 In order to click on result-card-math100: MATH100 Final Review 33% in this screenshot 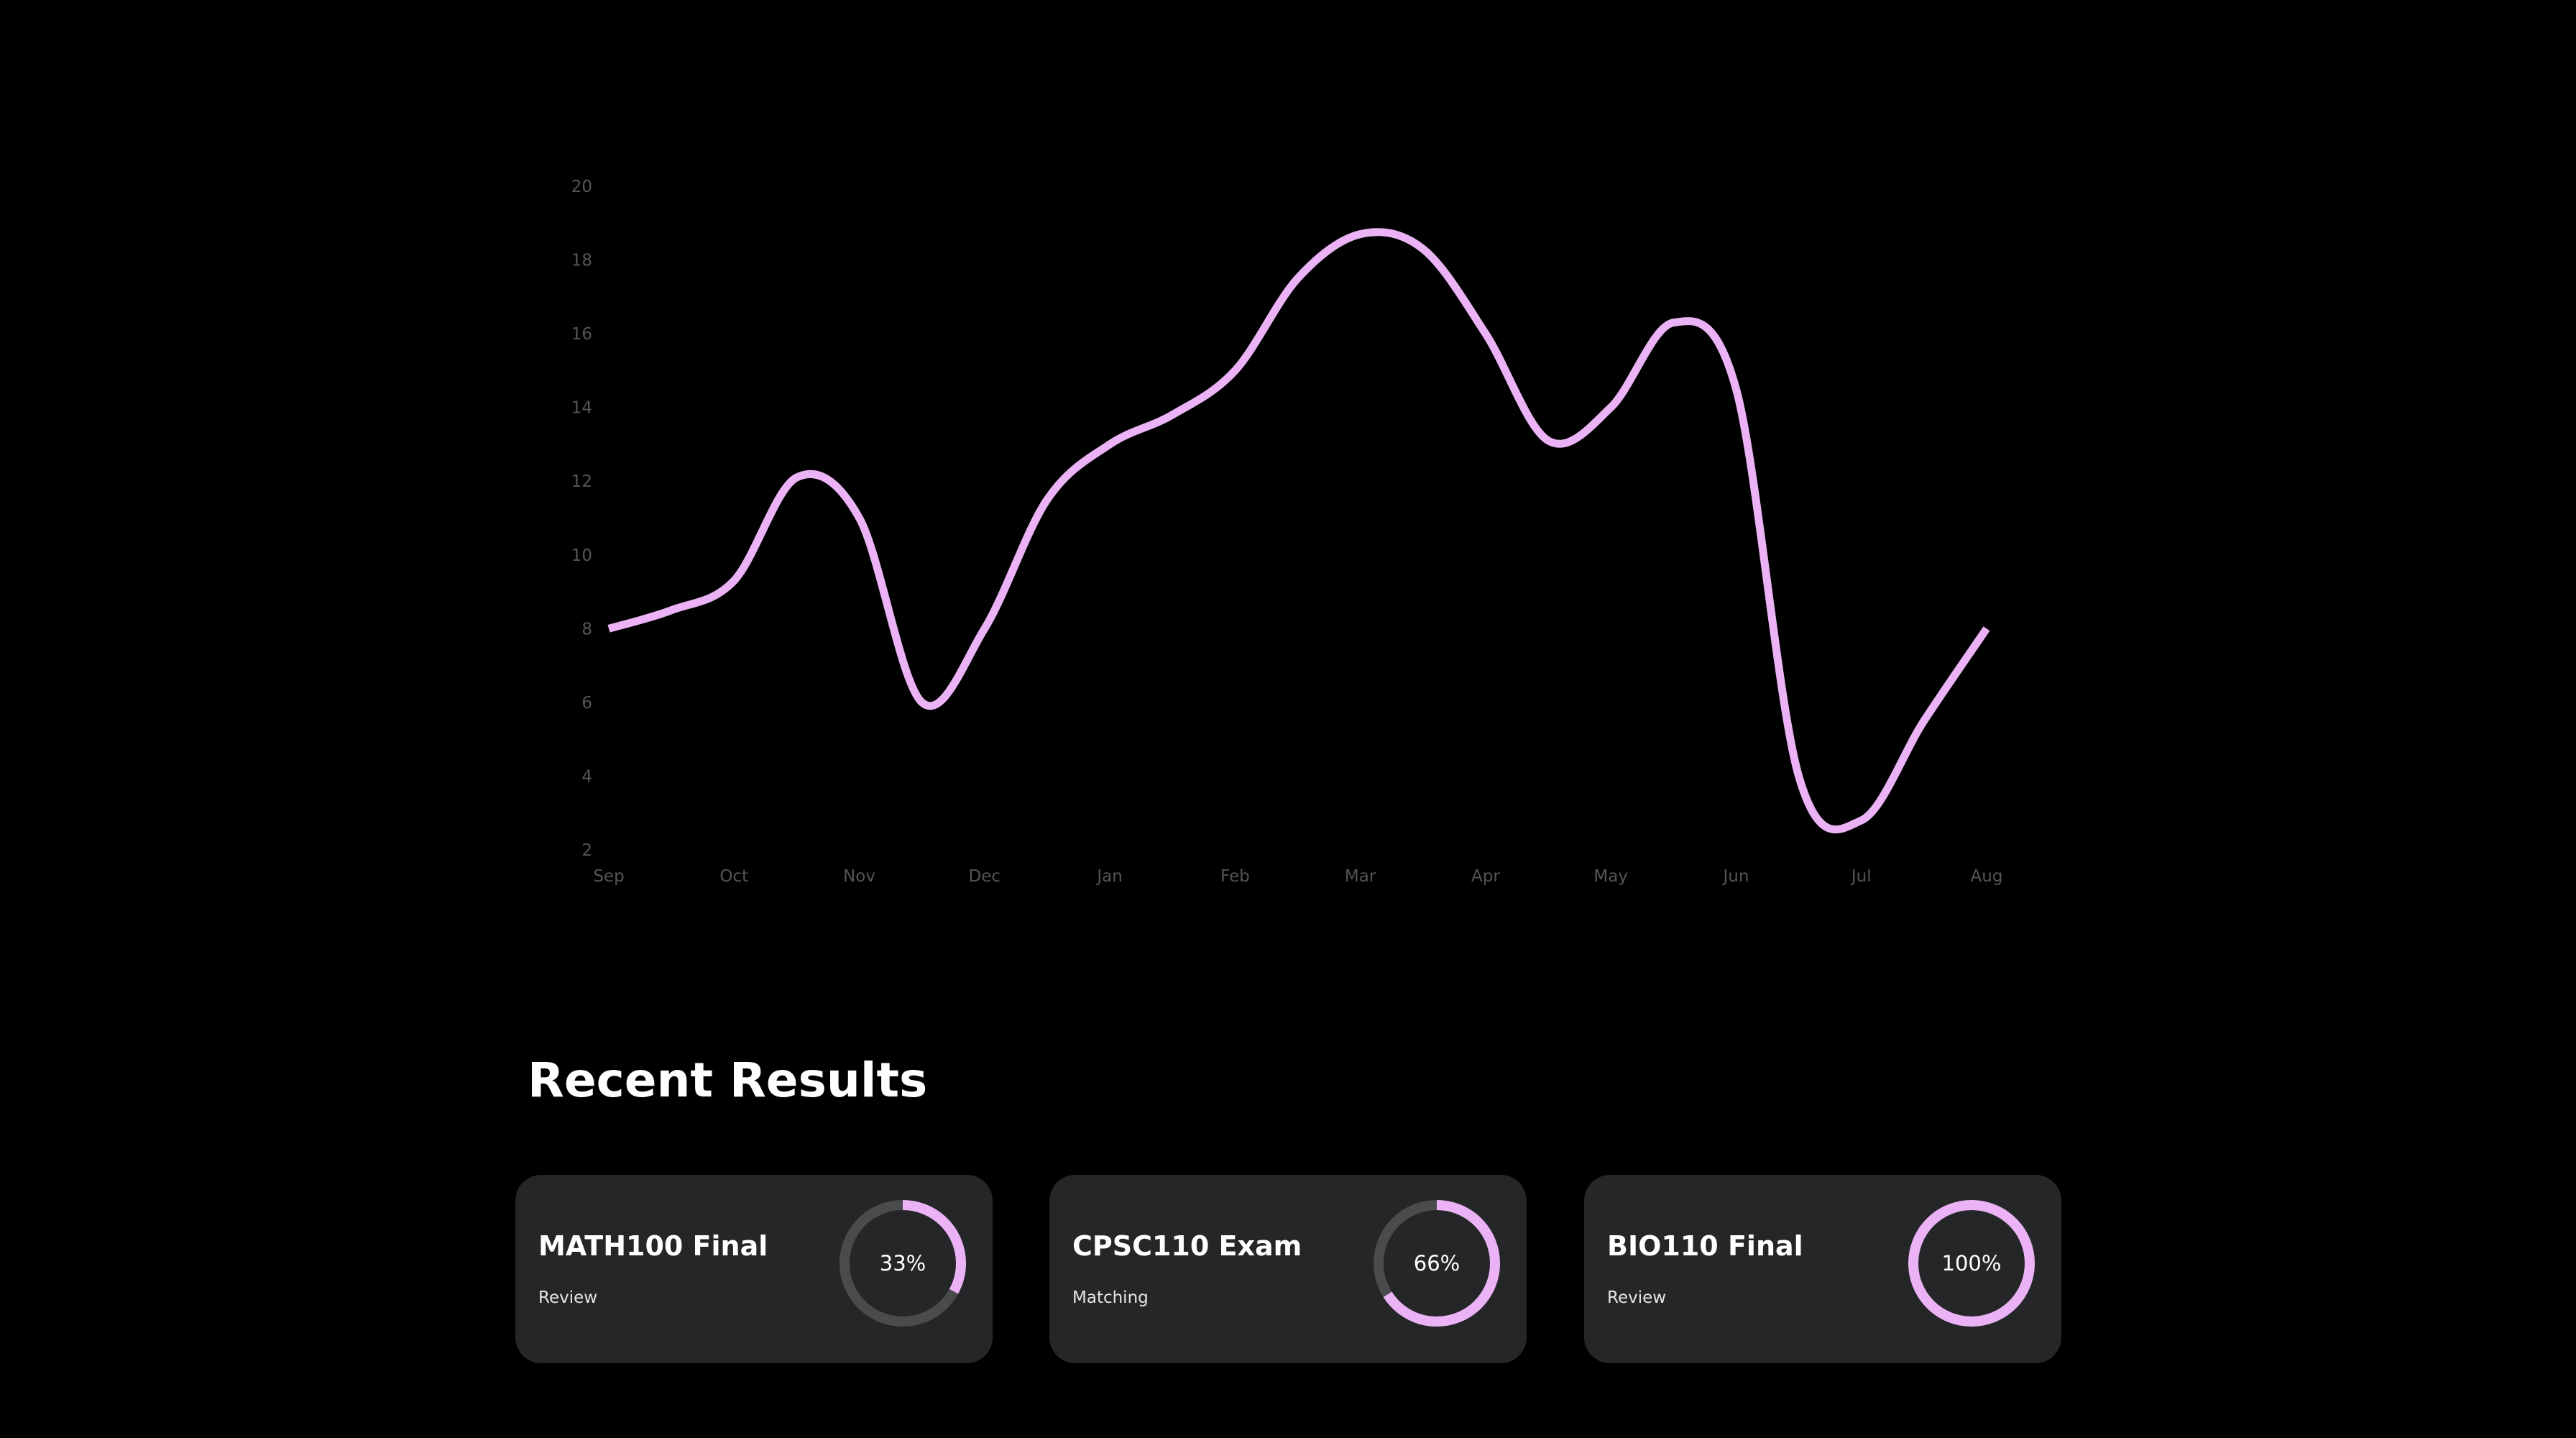, I will do `click(754, 1269)`.